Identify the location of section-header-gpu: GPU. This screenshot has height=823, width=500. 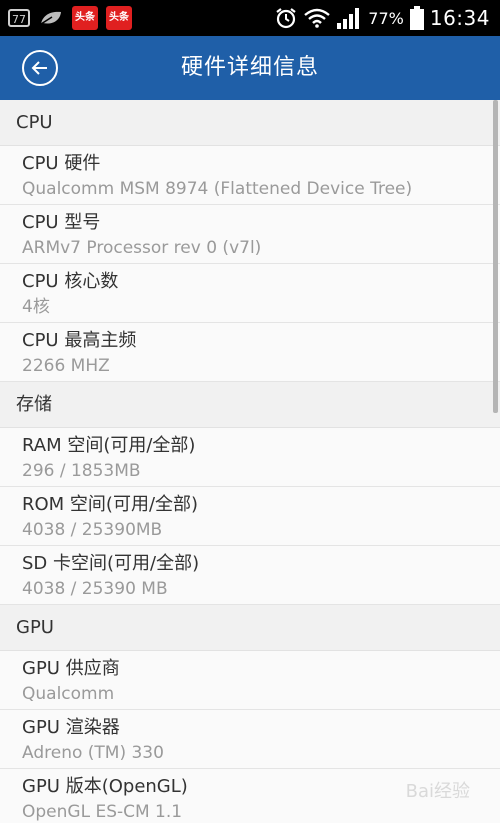
(250, 628).